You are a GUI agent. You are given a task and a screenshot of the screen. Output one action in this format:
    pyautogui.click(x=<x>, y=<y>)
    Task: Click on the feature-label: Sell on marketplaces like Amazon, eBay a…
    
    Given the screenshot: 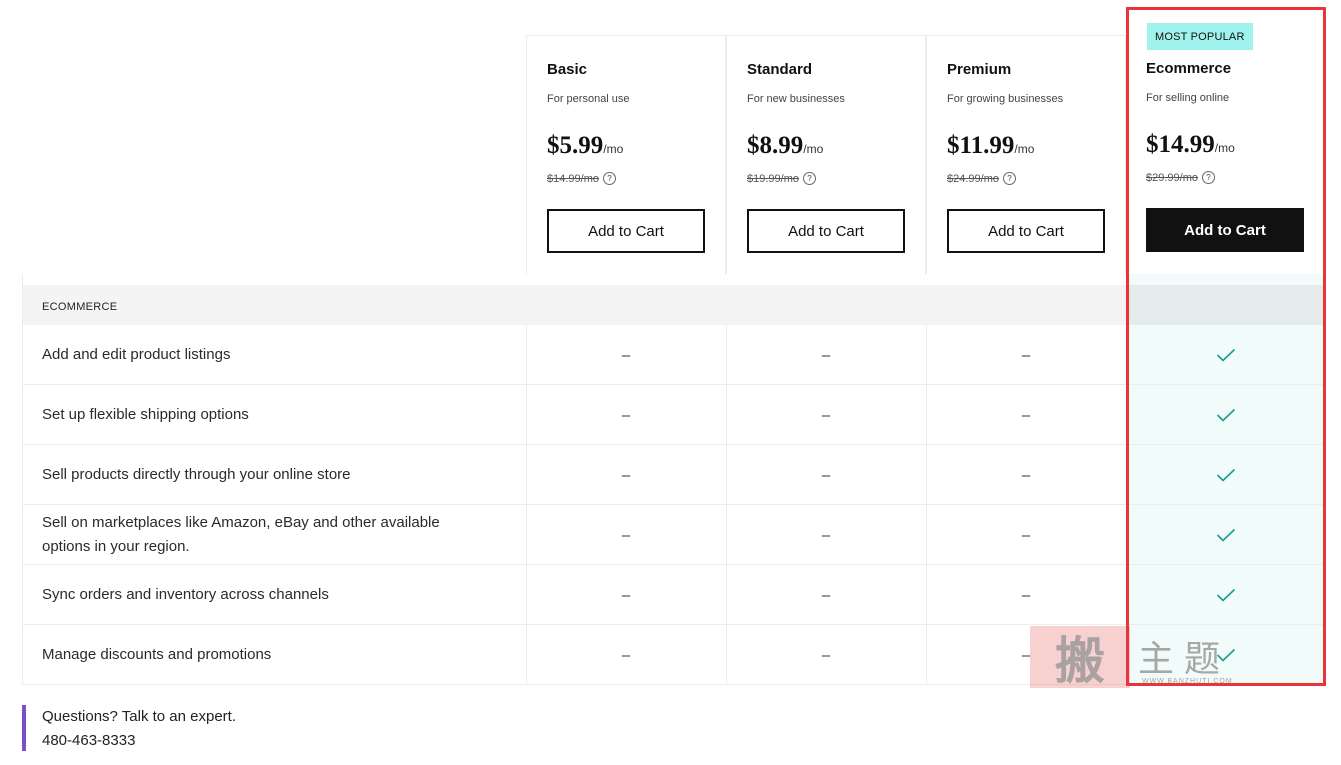 What is the action you would take?
    pyautogui.click(x=241, y=534)
    